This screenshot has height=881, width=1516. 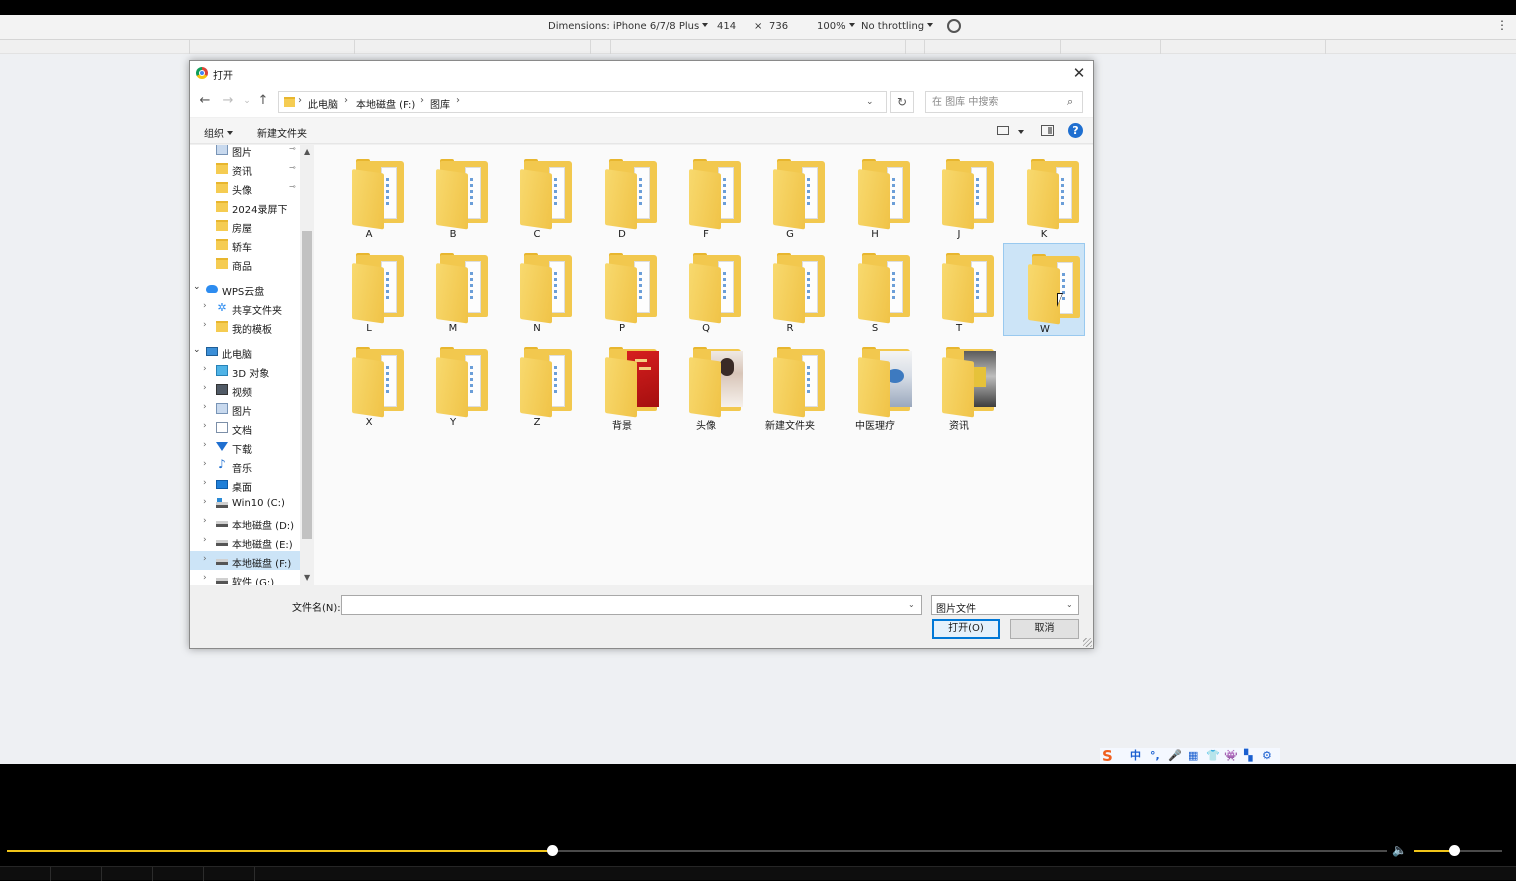 I want to click on folder-item: C, so click(x=537, y=195).